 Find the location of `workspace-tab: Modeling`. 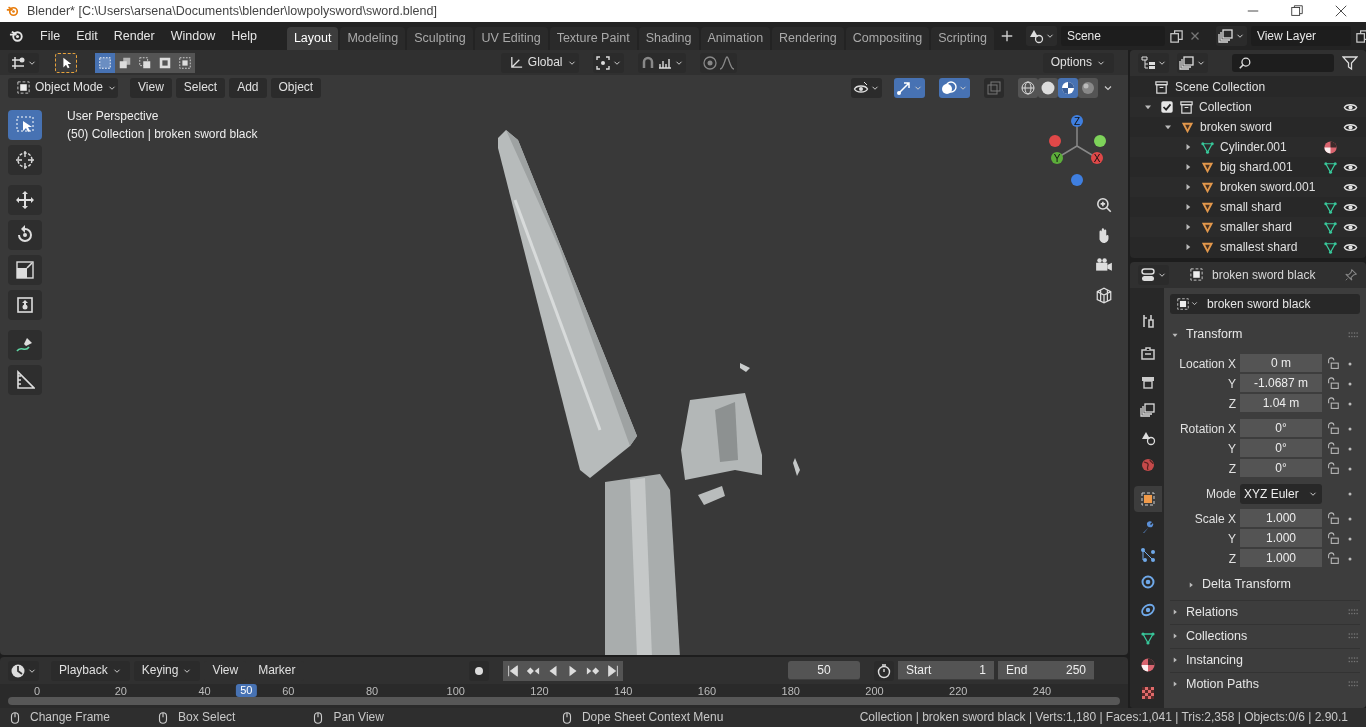

workspace-tab: Modeling is located at coordinates (373, 38).